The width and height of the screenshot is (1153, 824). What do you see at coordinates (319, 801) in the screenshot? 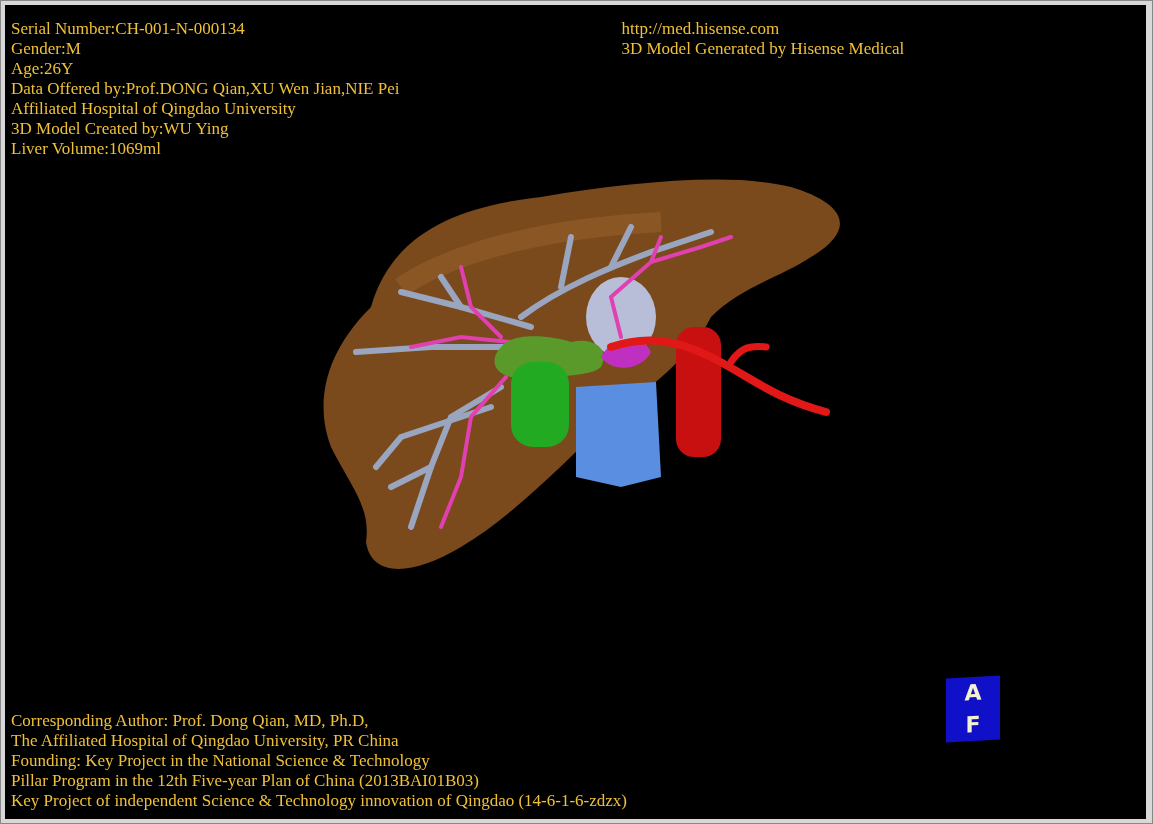
I see `credit-text: Key Project of independent Science & Technology innovation of Qingdao (14-6-1-6-zdzx)` at bounding box center [319, 801].